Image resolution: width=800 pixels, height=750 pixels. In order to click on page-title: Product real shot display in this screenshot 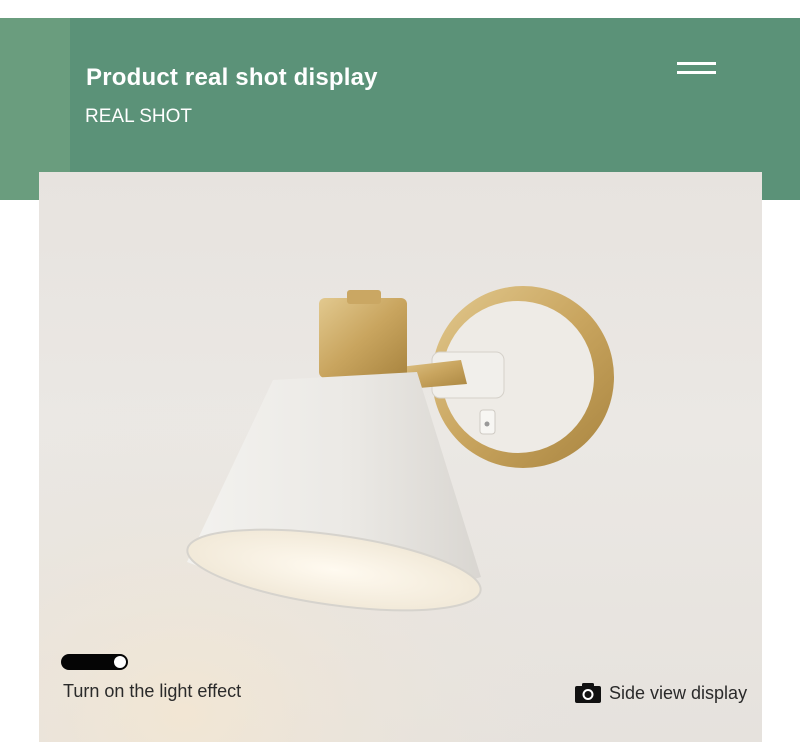, I will do `click(232, 77)`.